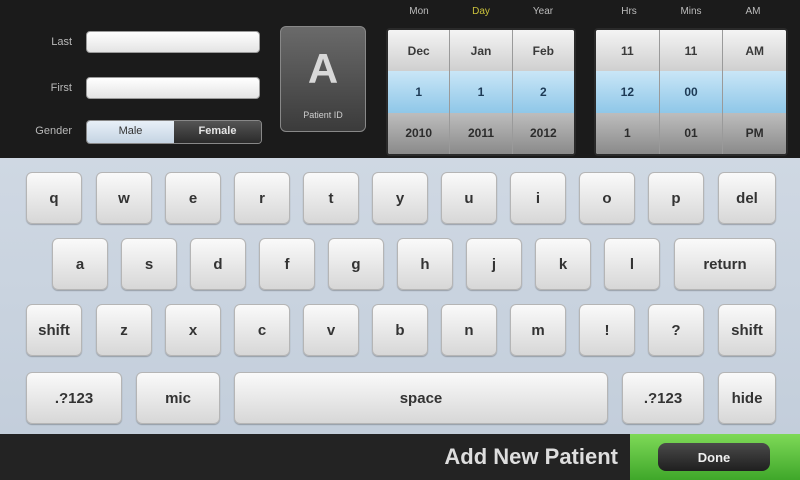 This screenshot has height=480, width=800. What do you see at coordinates (725, 264) in the screenshot?
I see `key-return: return` at bounding box center [725, 264].